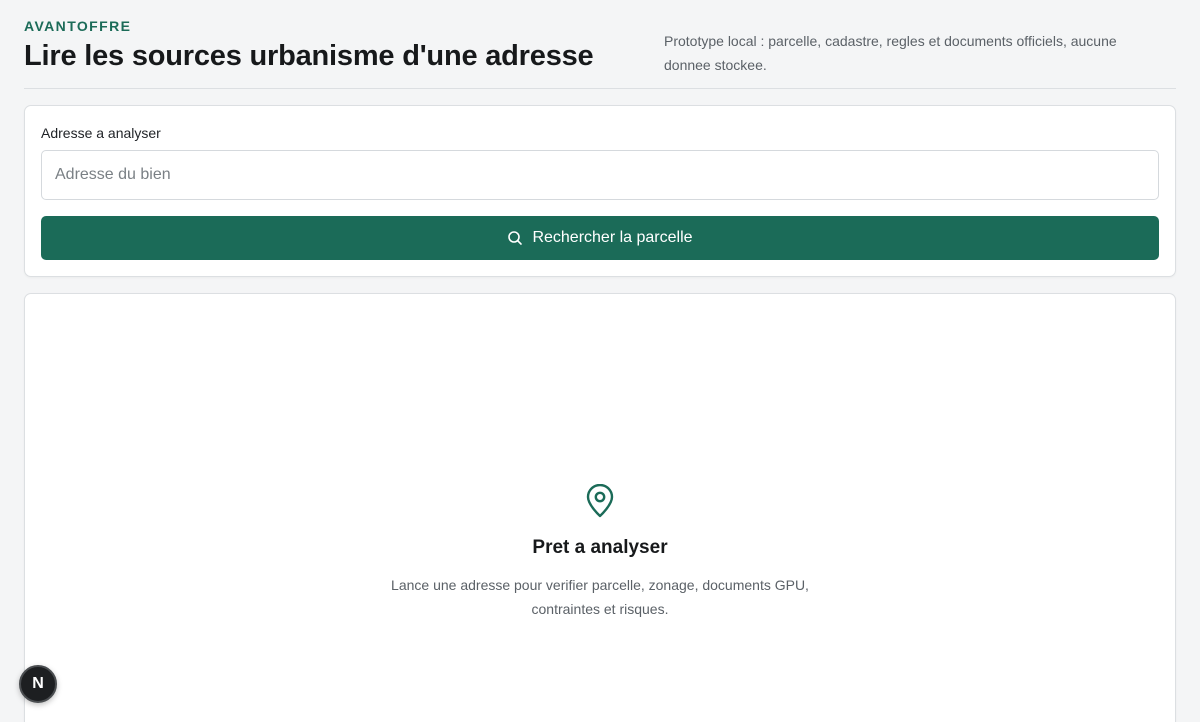 Image resolution: width=1200 pixels, height=722 pixels. I want to click on search-parcel-button-label: Rechercher la parcelle, so click(612, 237).